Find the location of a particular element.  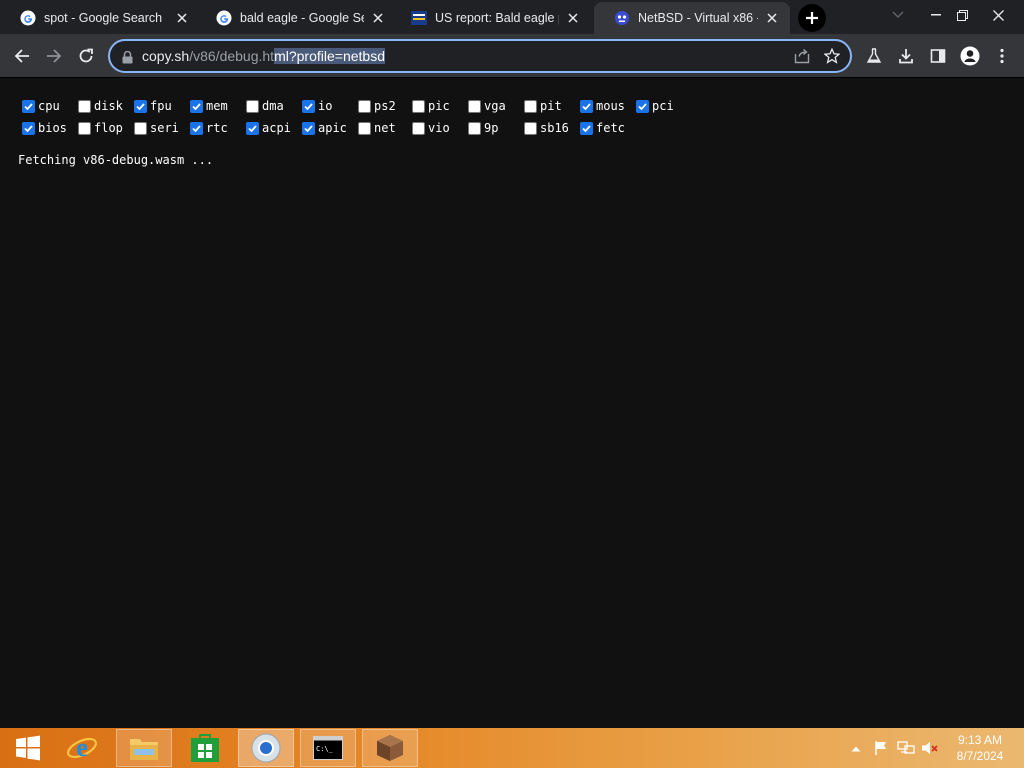

debug-option-vga: vga is located at coordinates (487, 106).